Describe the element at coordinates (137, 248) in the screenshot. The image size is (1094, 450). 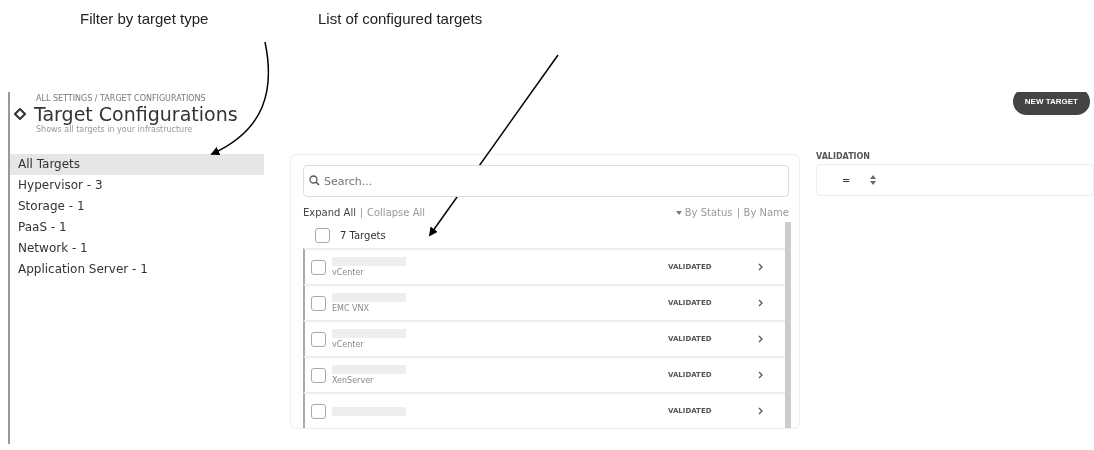
I see `sidebar-item: Network - 1` at that location.